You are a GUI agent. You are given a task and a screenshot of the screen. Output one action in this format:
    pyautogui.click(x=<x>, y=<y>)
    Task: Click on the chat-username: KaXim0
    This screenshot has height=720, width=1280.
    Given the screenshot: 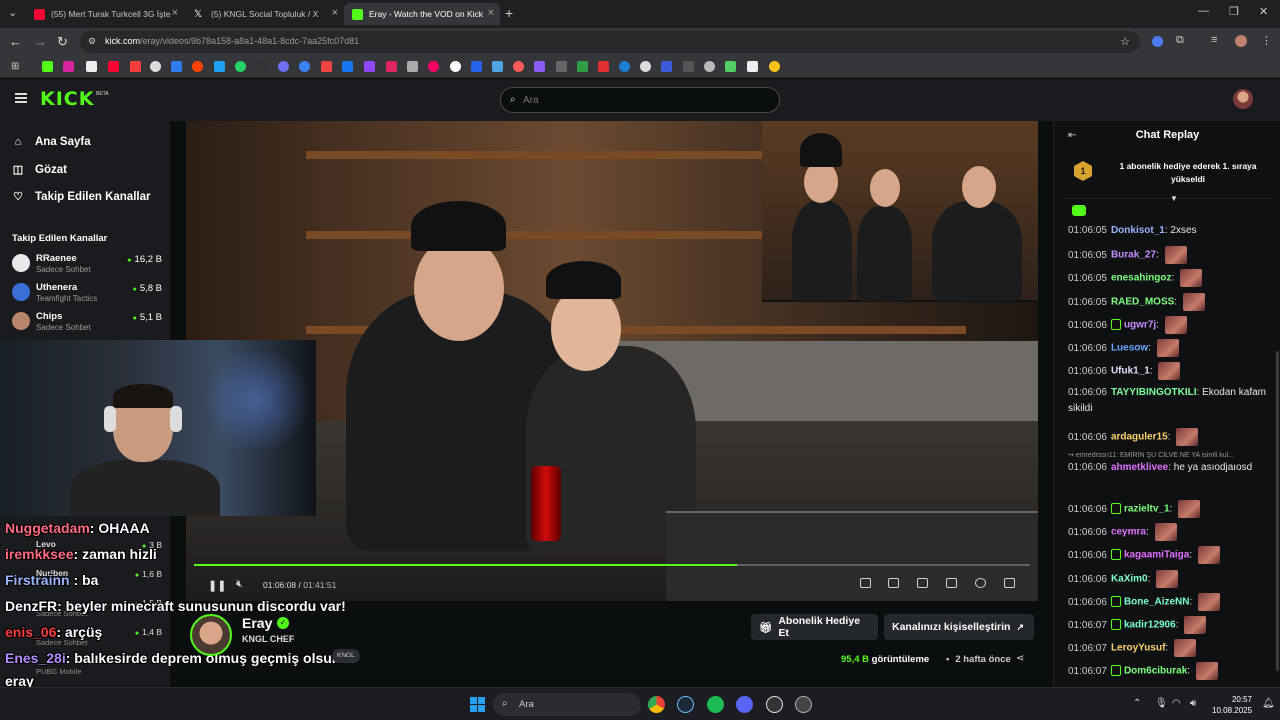 What is the action you would take?
    pyautogui.click(x=1129, y=579)
    